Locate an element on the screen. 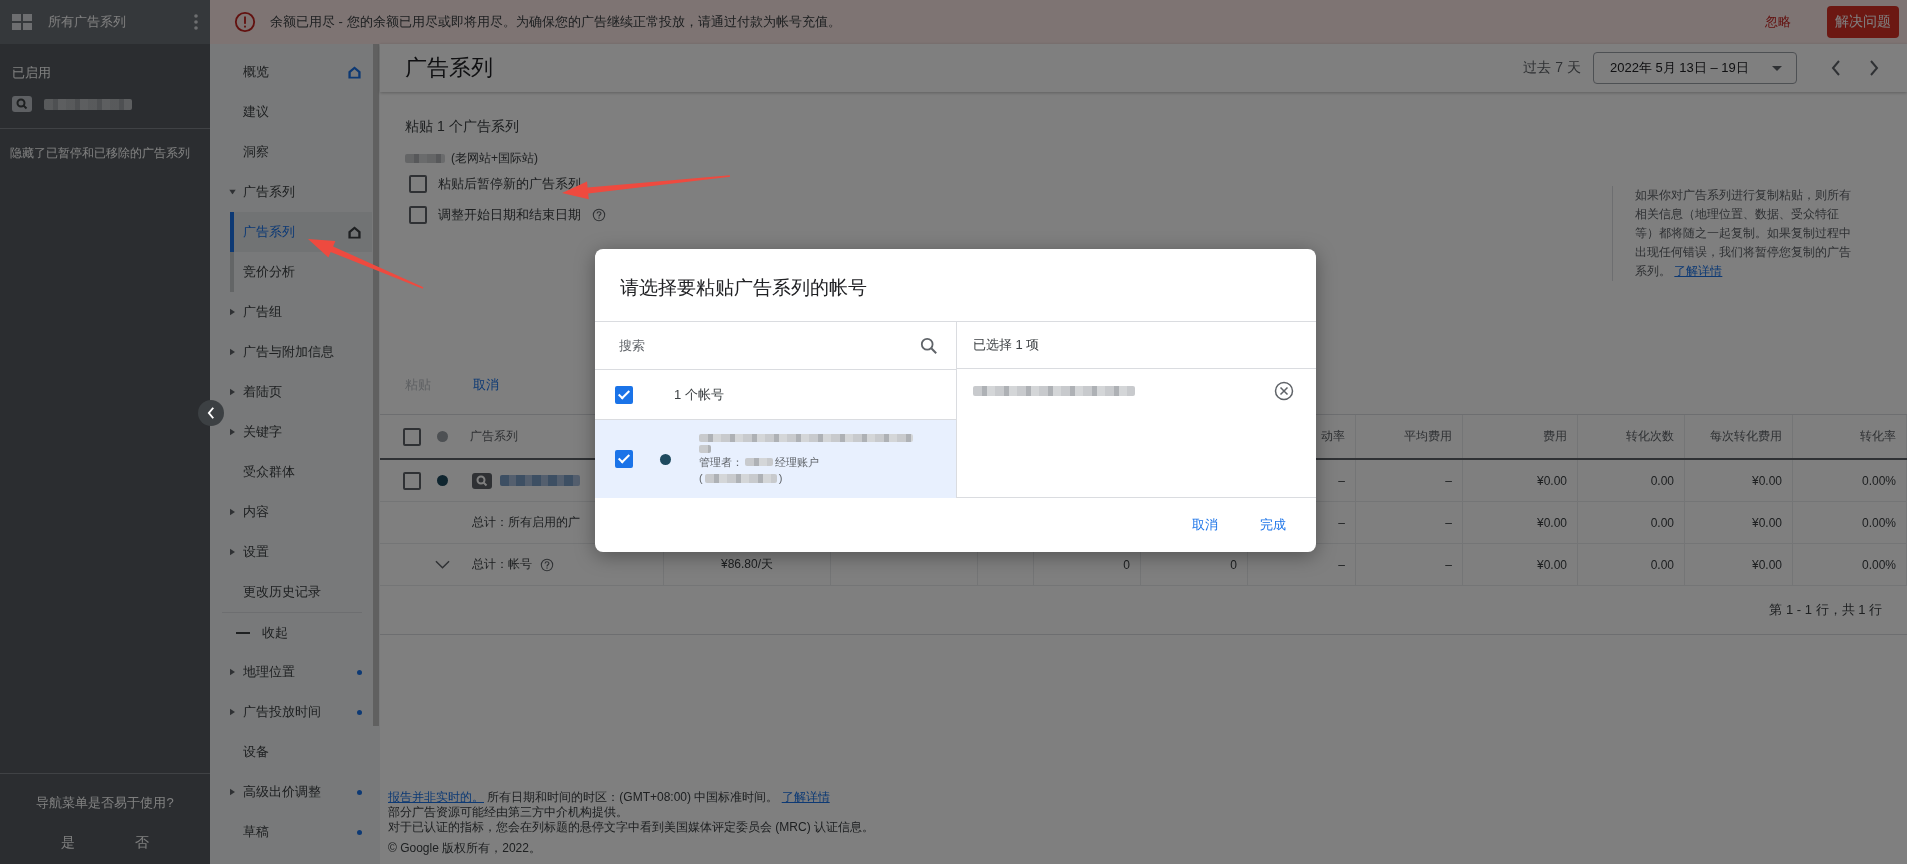 Image resolution: width=1907 pixels, height=864 pixels. text-button: 取消 is located at coordinates (486, 385).